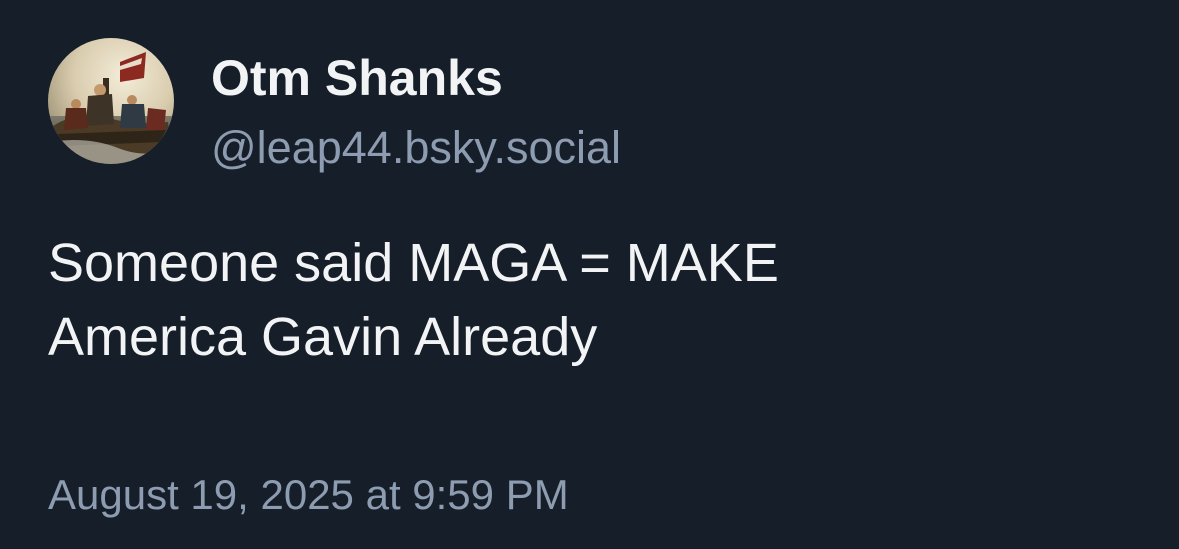  What do you see at coordinates (323, 337) in the screenshot?
I see `post-text-line: America Gavin Already` at bounding box center [323, 337].